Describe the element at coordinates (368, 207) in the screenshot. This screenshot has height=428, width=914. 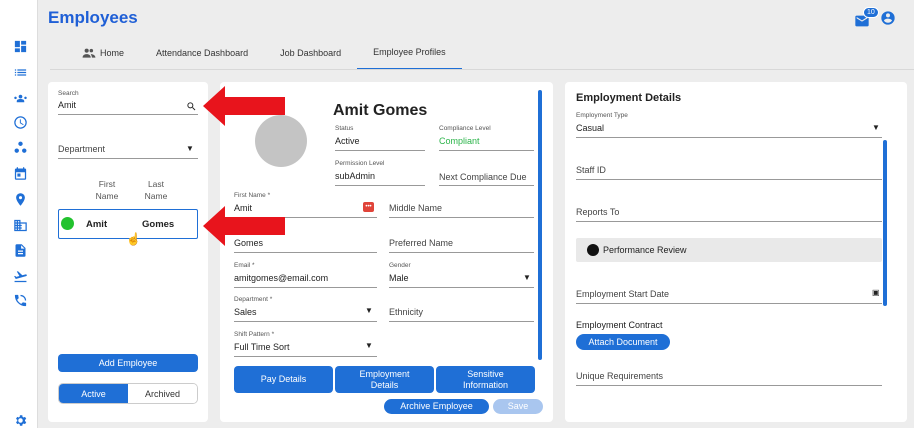
I see `more-icon: •••` at that location.